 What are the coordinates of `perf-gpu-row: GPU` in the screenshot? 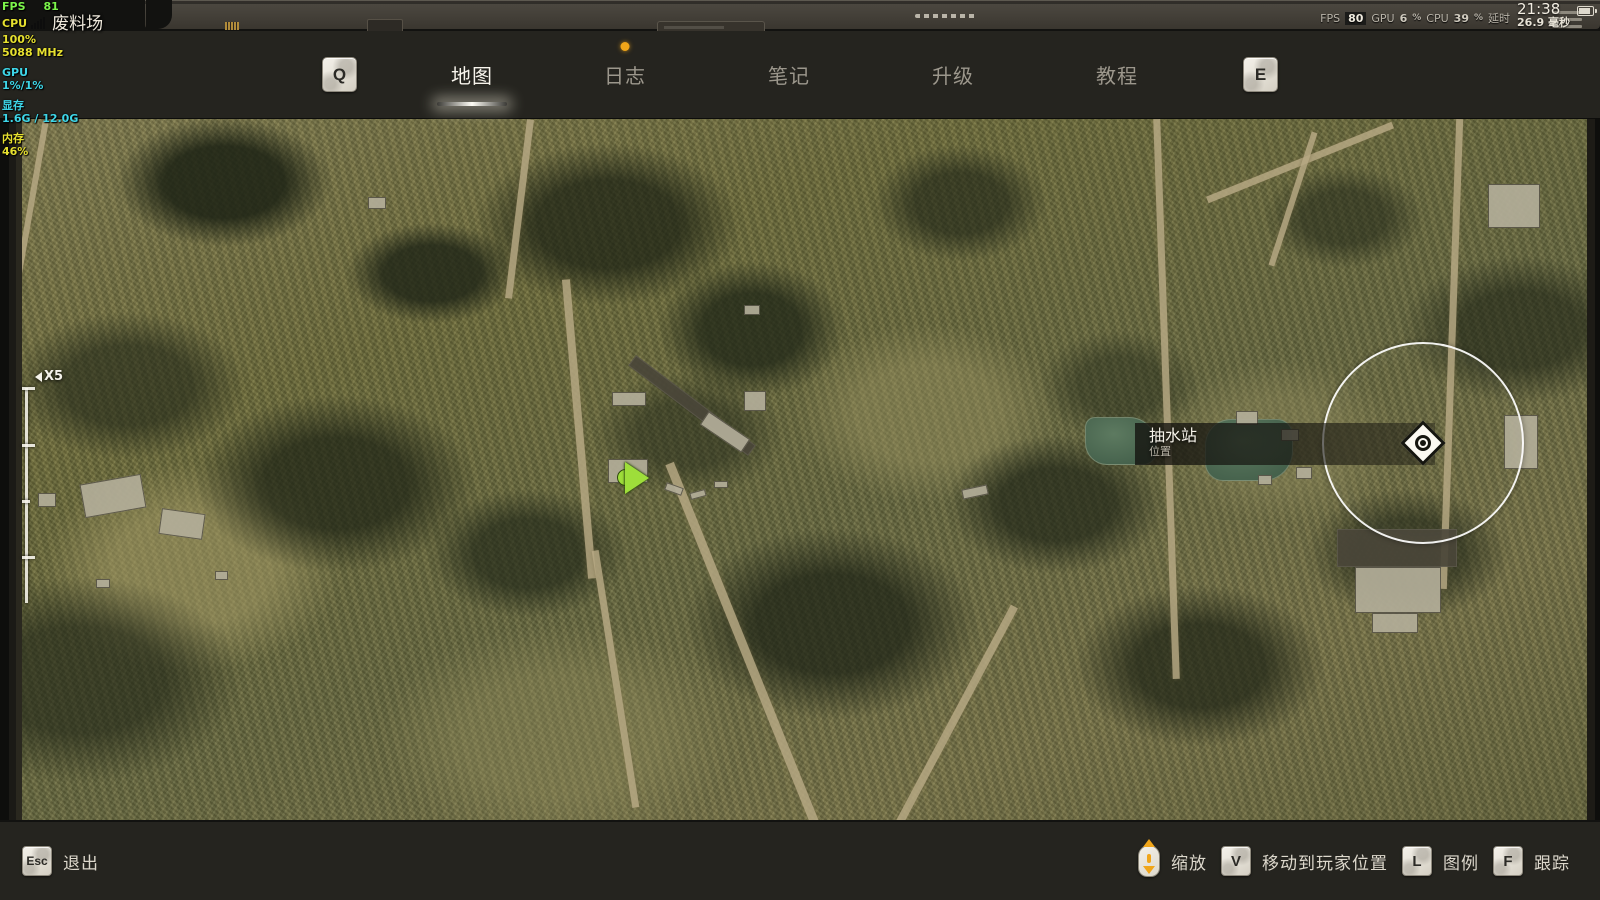 It's located at (67, 73).